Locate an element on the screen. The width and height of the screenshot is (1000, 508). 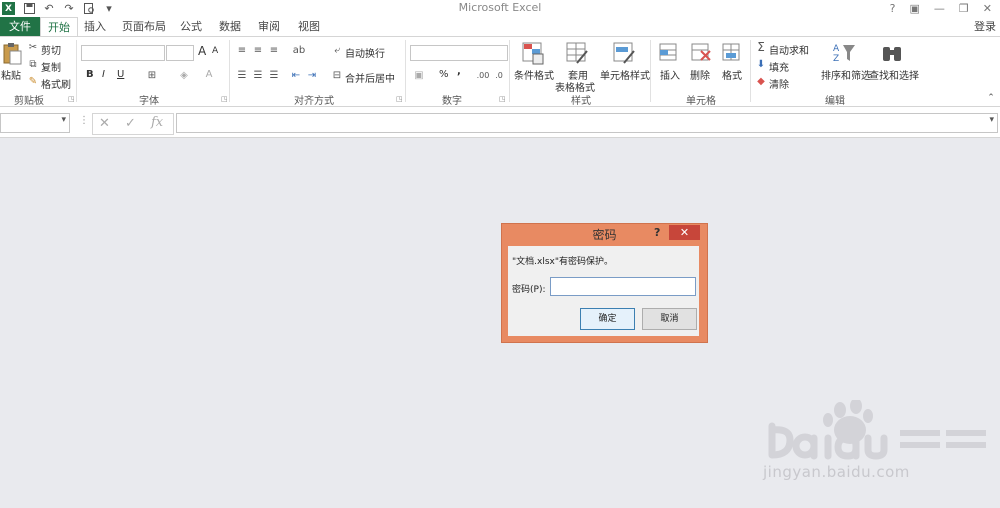
dialog-close-button: ✕ is located at coordinates (684, 232).